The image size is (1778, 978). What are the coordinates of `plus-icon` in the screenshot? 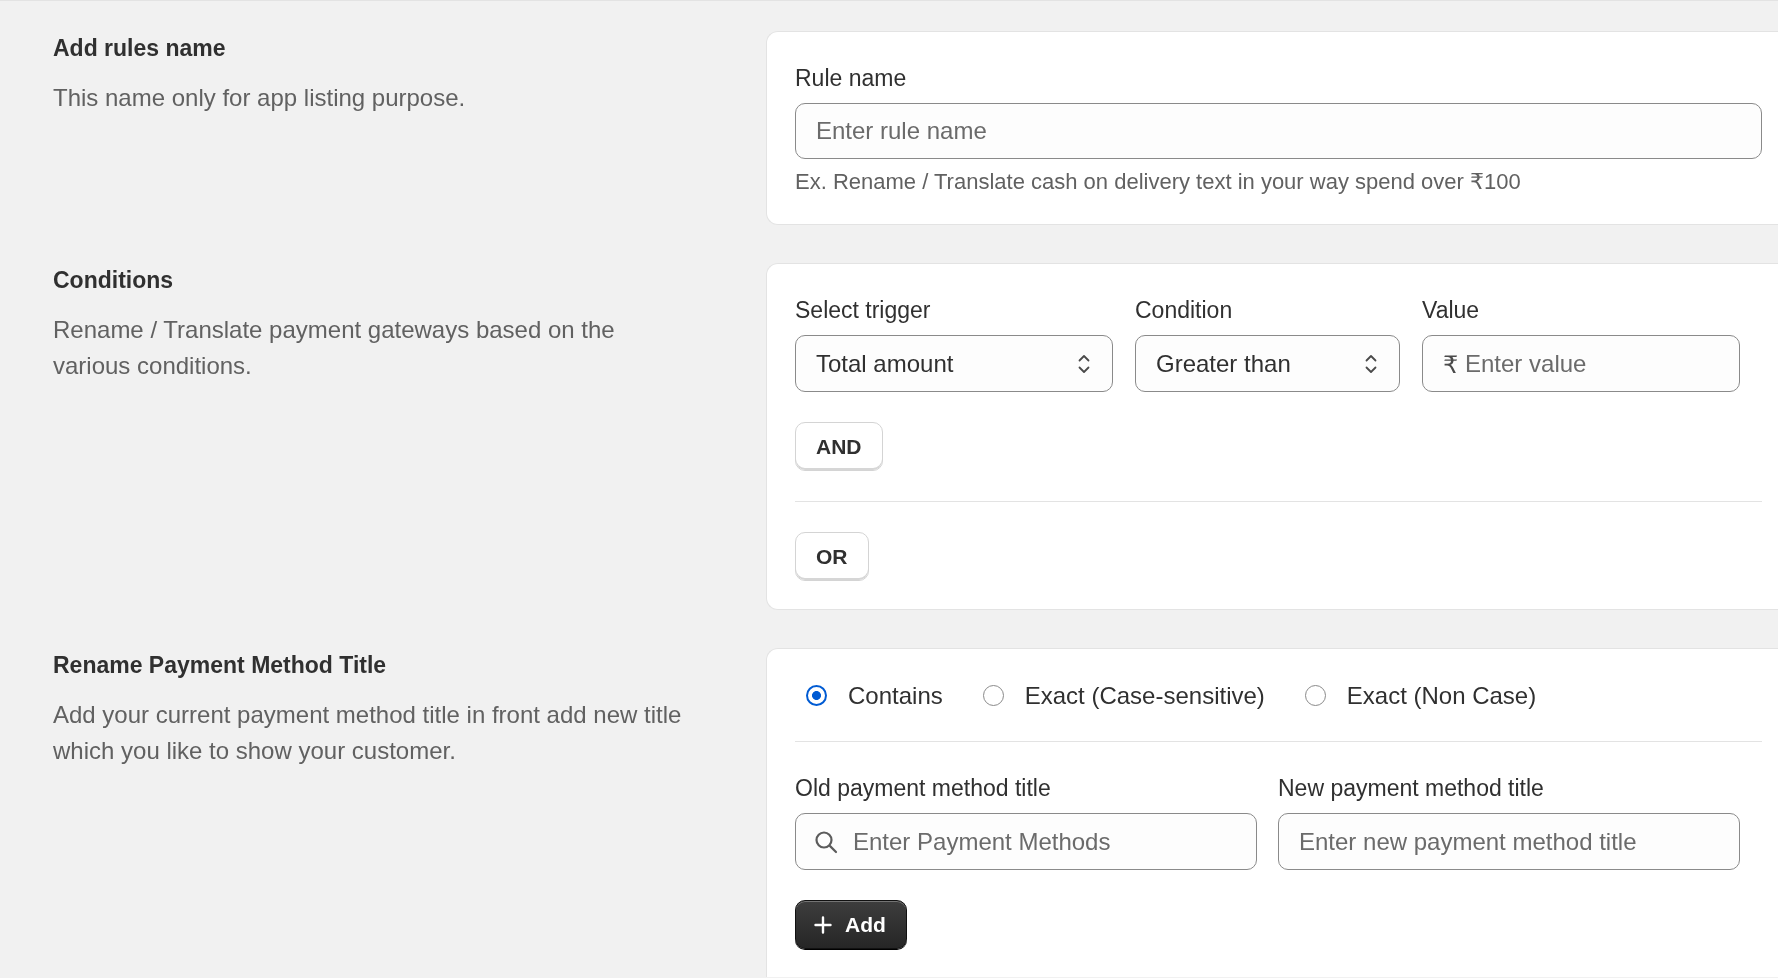 It's located at (823, 924).